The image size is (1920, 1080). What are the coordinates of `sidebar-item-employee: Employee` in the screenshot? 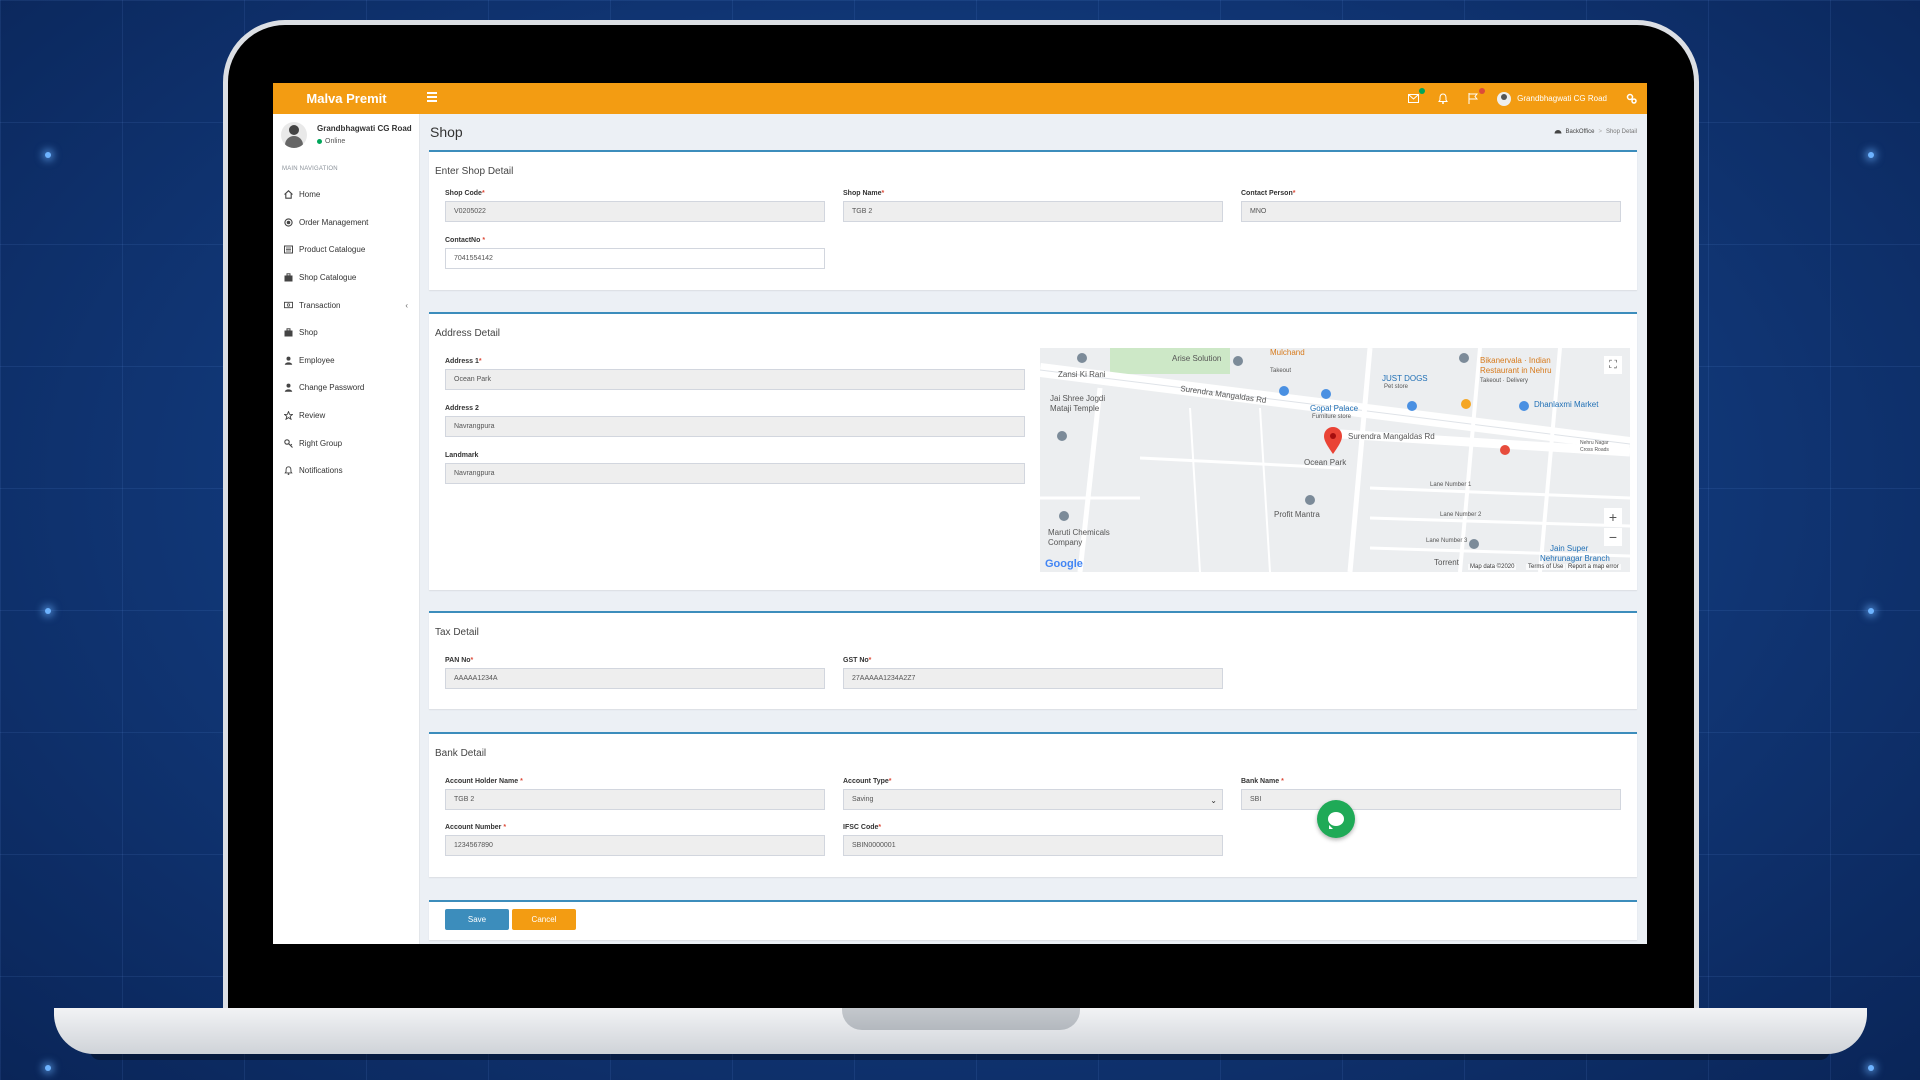 It's located at (346, 361).